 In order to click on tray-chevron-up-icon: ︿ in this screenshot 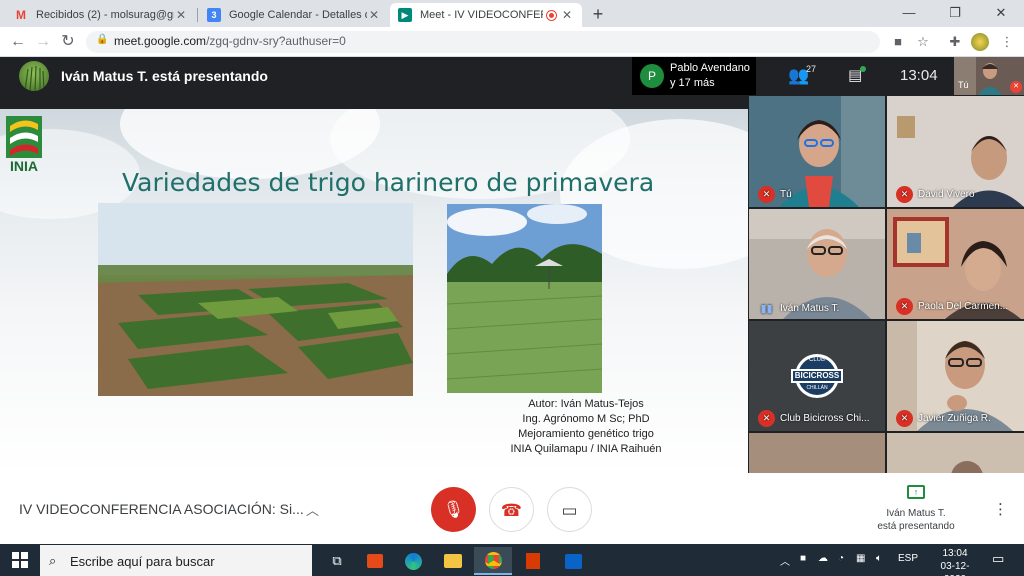, I will do `click(785, 560)`.